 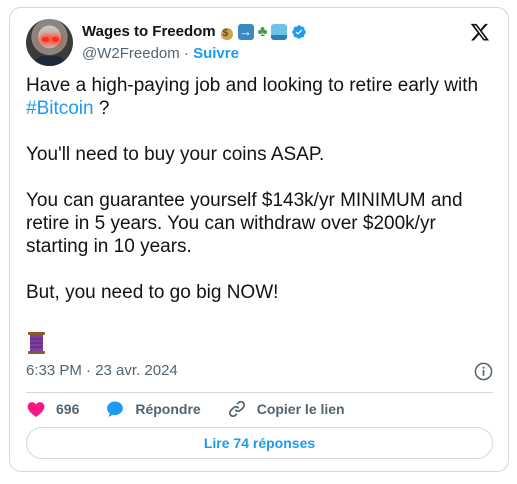 I want to click on heart-icon, so click(x=36, y=409).